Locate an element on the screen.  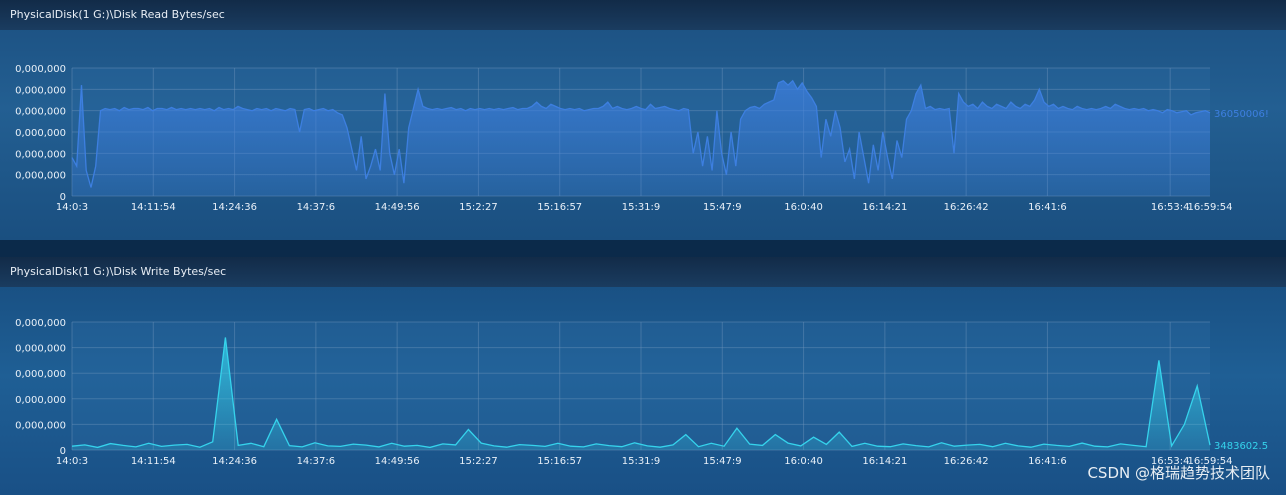
watermark-text: CSDN @格瑞趋势技术团队 is located at coordinates (1178, 473).